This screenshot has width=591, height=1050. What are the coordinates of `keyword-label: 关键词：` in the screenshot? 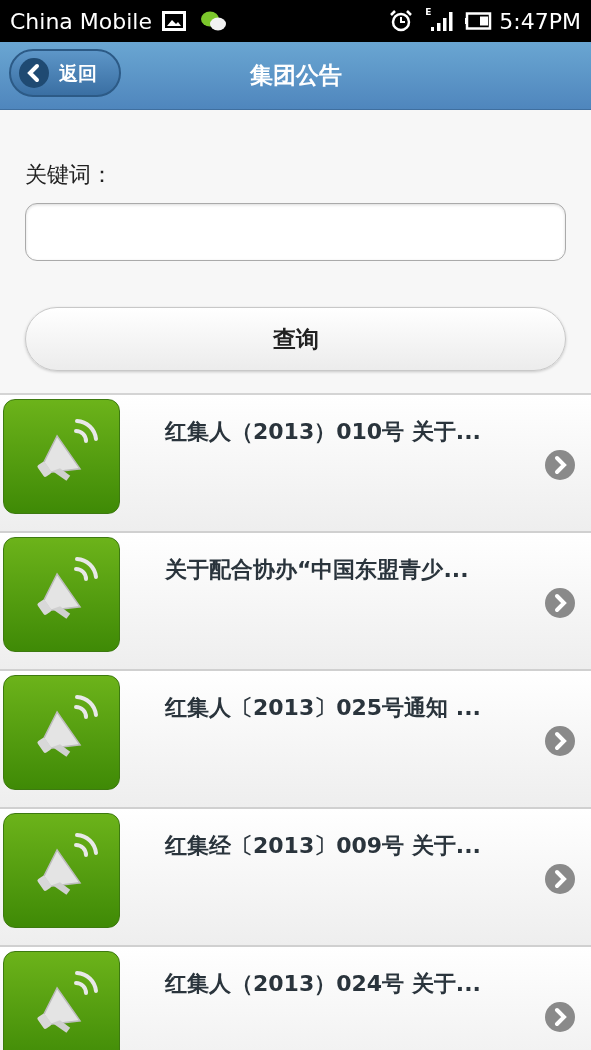 It's located at (69, 175).